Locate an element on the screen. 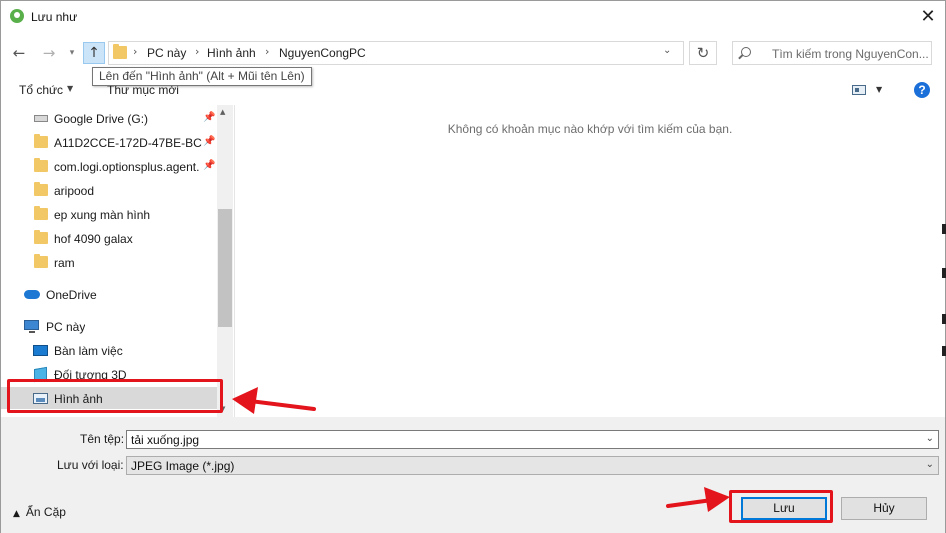 This screenshot has width=946, height=533. up-button: ↑ is located at coordinates (94, 53).